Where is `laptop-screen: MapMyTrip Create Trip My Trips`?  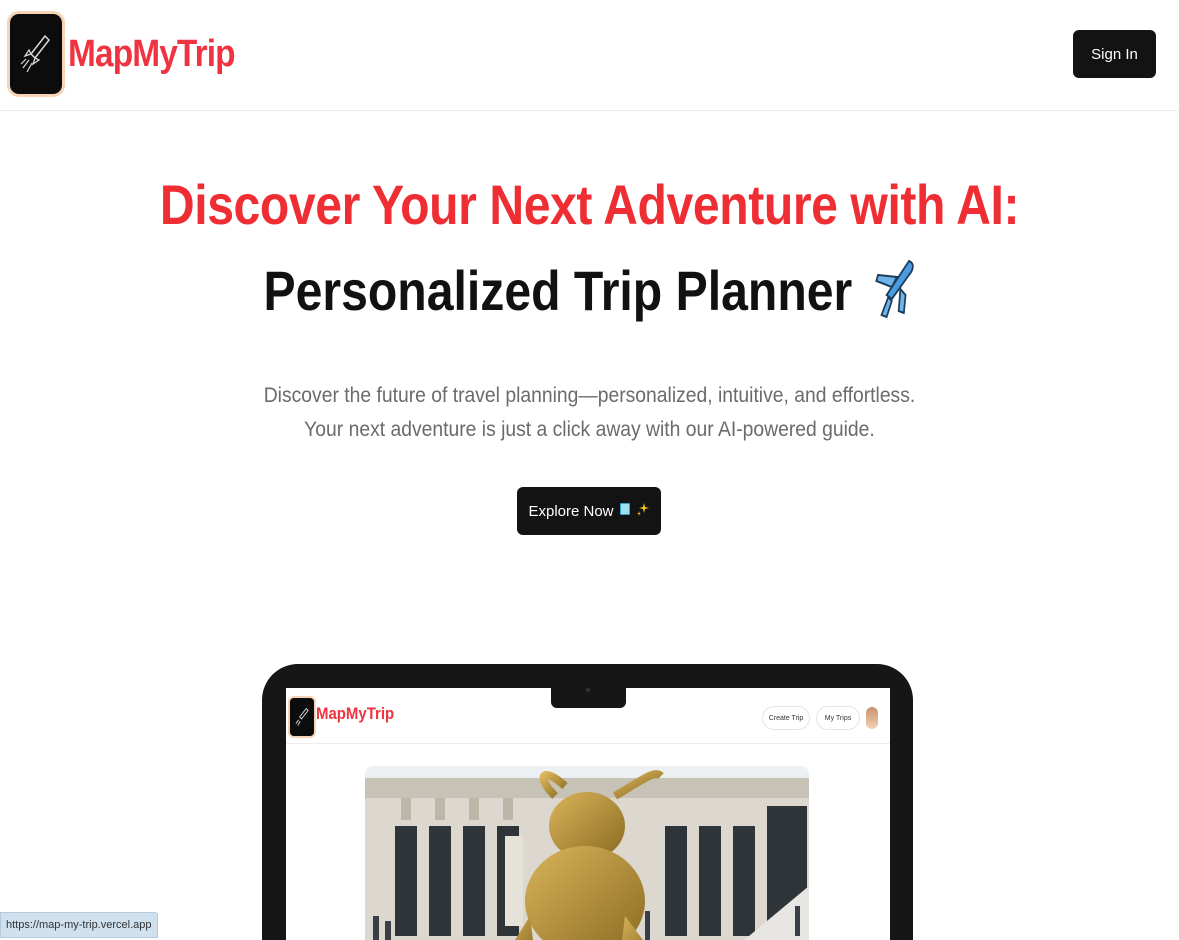 laptop-screen: MapMyTrip Create Trip My Trips is located at coordinates (588, 814).